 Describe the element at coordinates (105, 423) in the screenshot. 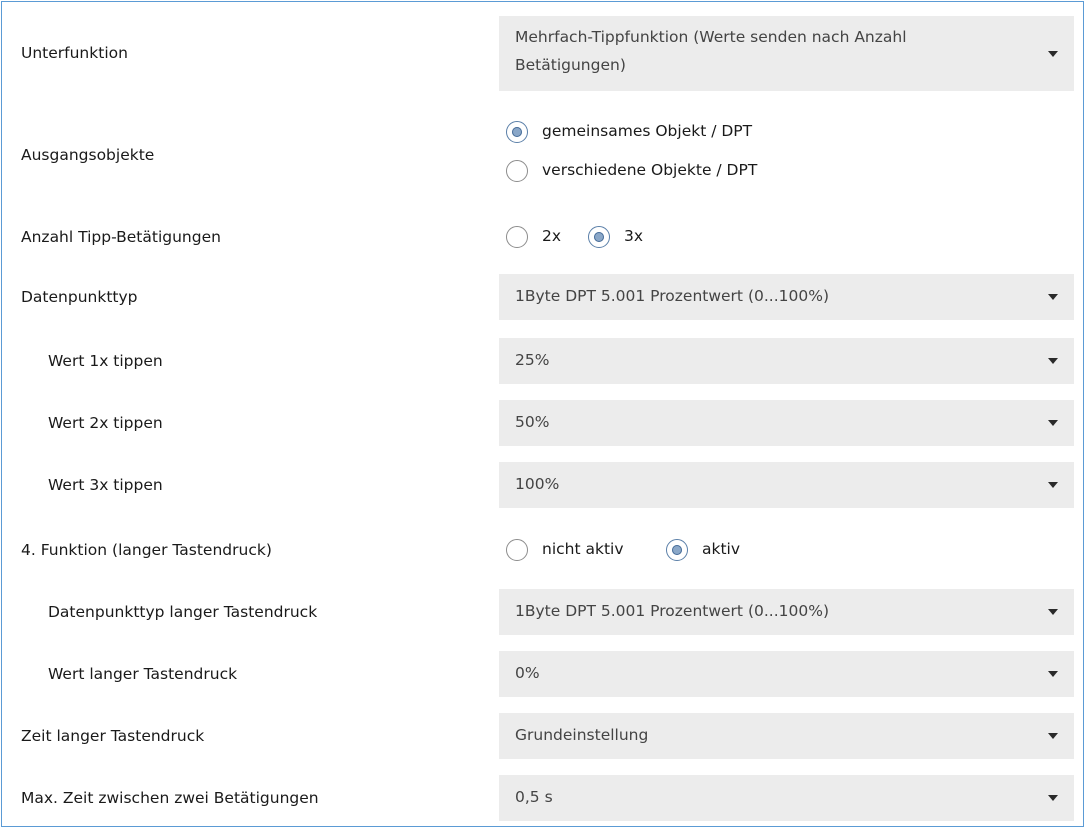

I see `wert2-label: Wert 2x tippen` at that location.